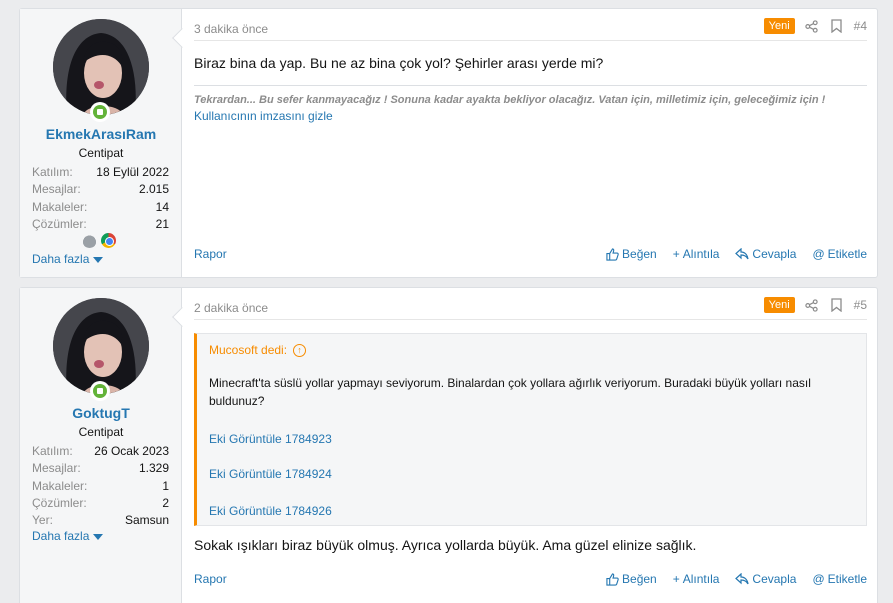  I want to click on post-time: 3 dakika önce, so click(231, 29).